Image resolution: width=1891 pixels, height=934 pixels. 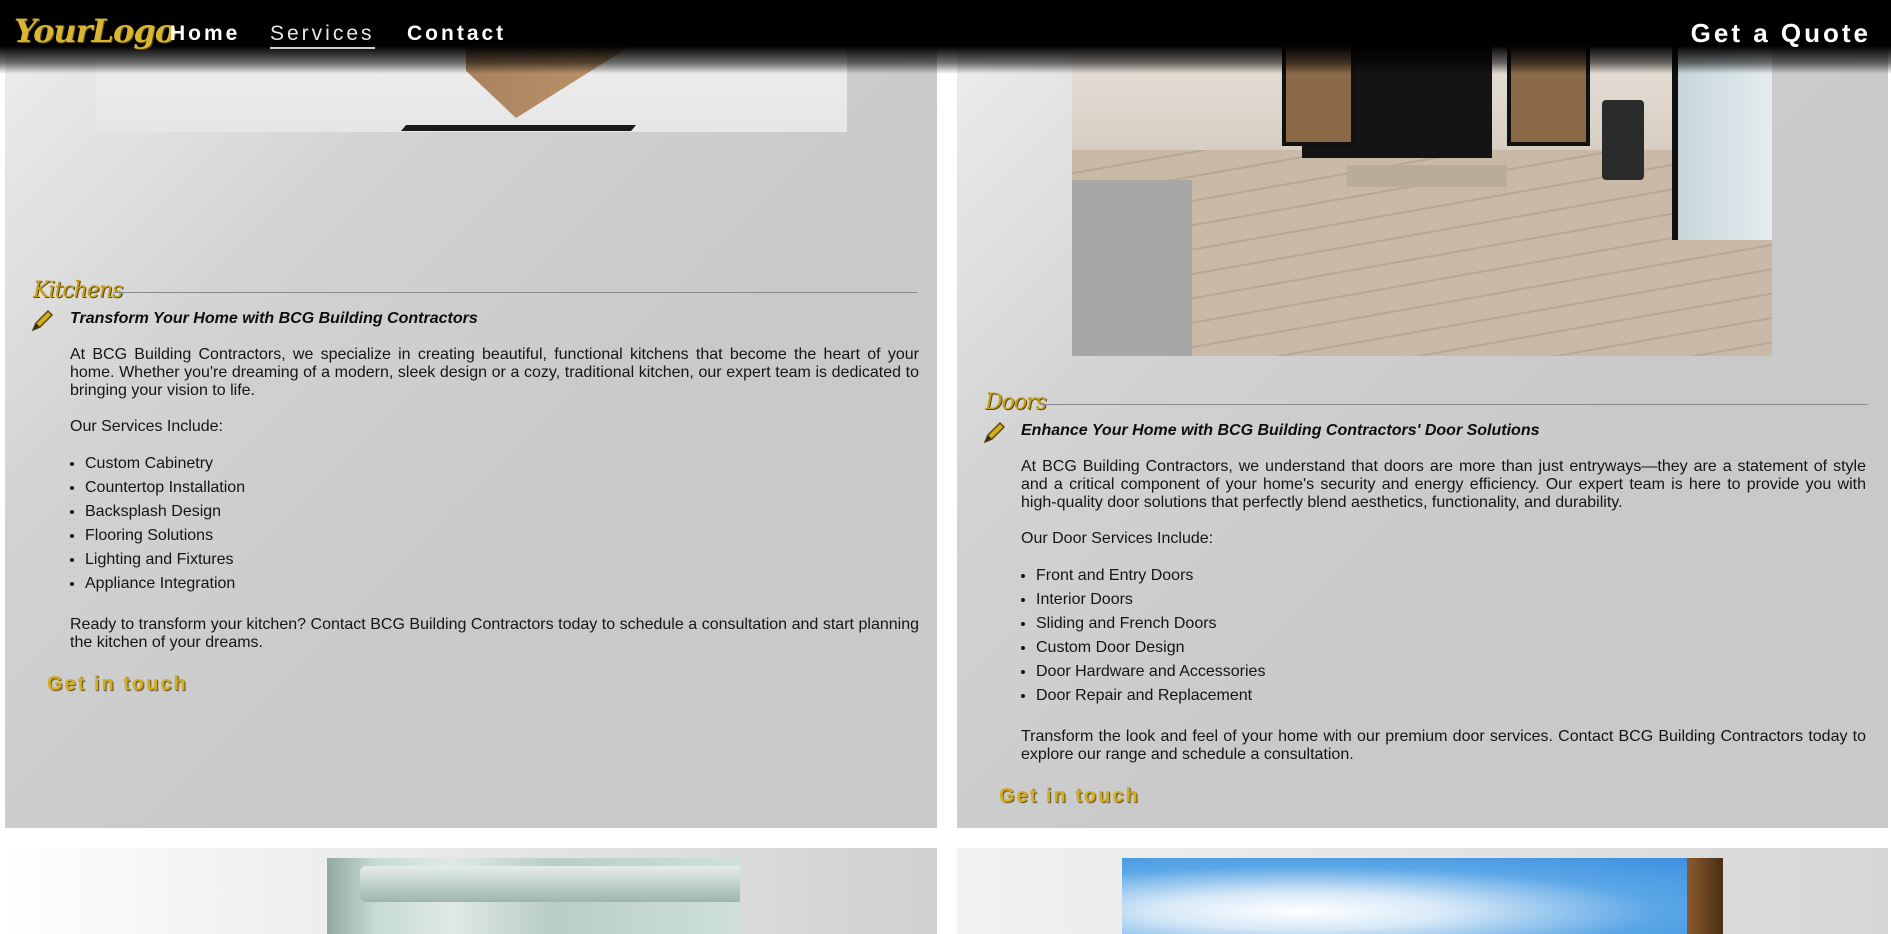 I want to click on list-item: Front and Entry Doors, so click(x=1150, y=576).